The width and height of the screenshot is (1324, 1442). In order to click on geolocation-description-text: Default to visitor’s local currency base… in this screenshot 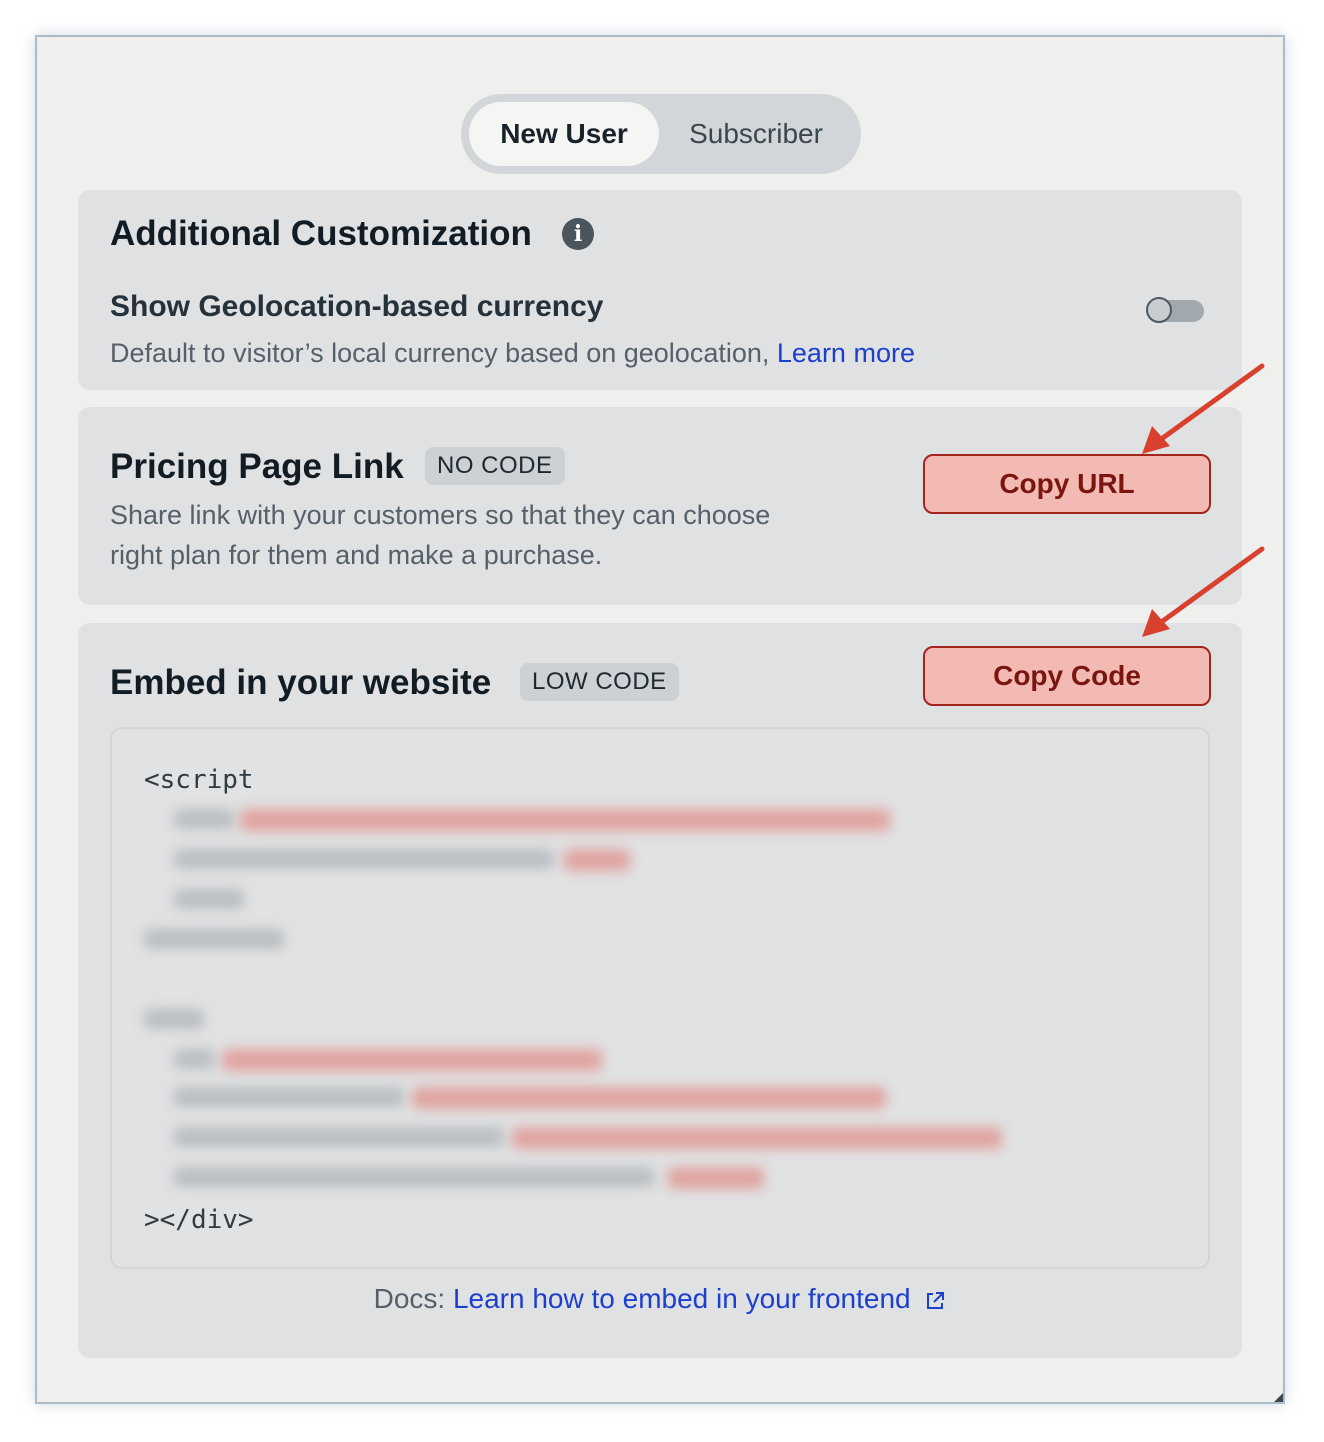, I will do `click(440, 353)`.